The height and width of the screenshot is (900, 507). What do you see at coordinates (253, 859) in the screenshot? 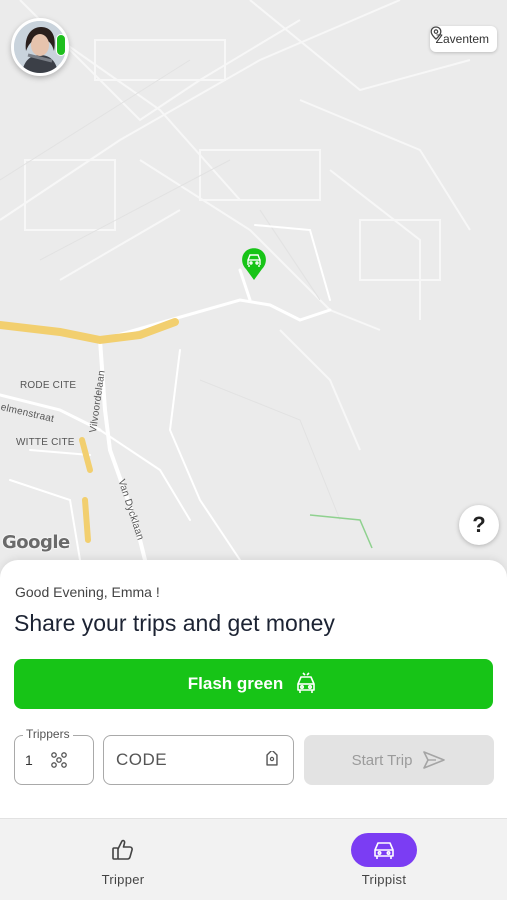
I see `bottom-navigation: Tripper Trippist` at bounding box center [253, 859].